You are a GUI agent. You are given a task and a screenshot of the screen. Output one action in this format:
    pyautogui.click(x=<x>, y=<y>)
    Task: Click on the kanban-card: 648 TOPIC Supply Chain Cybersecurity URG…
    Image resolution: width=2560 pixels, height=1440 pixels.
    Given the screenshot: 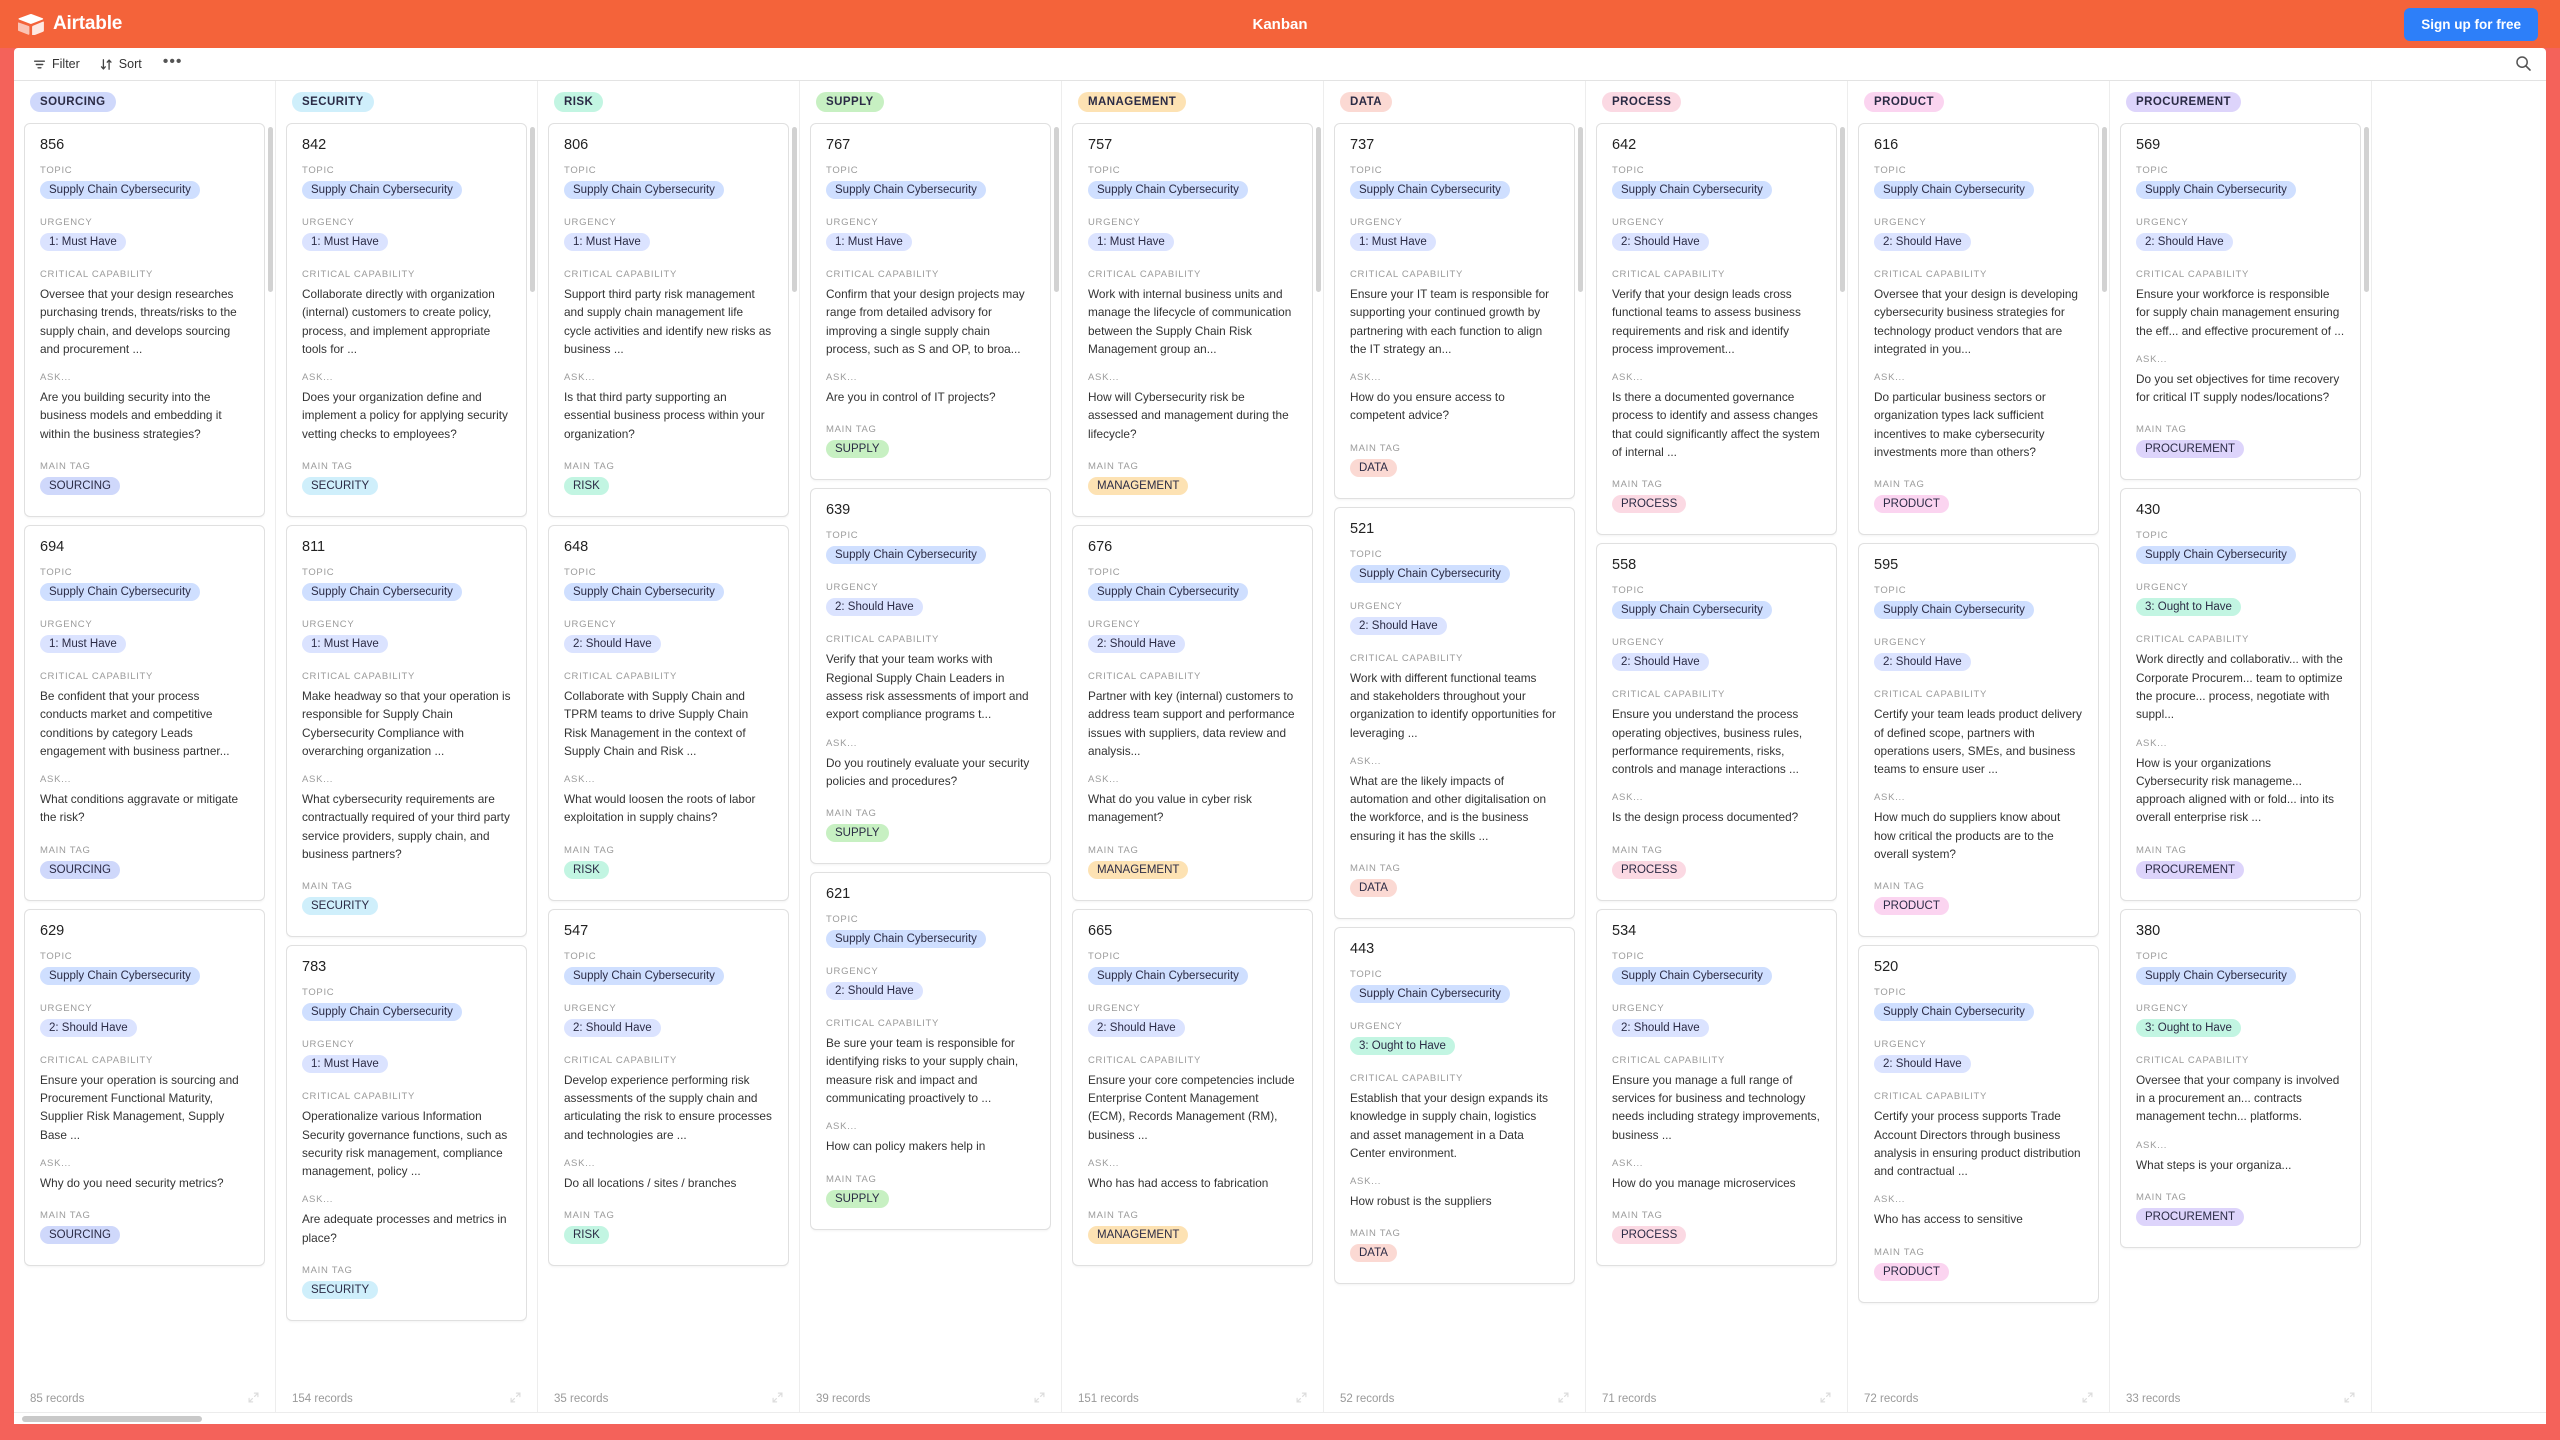 What is the action you would take?
    pyautogui.click(x=668, y=712)
    